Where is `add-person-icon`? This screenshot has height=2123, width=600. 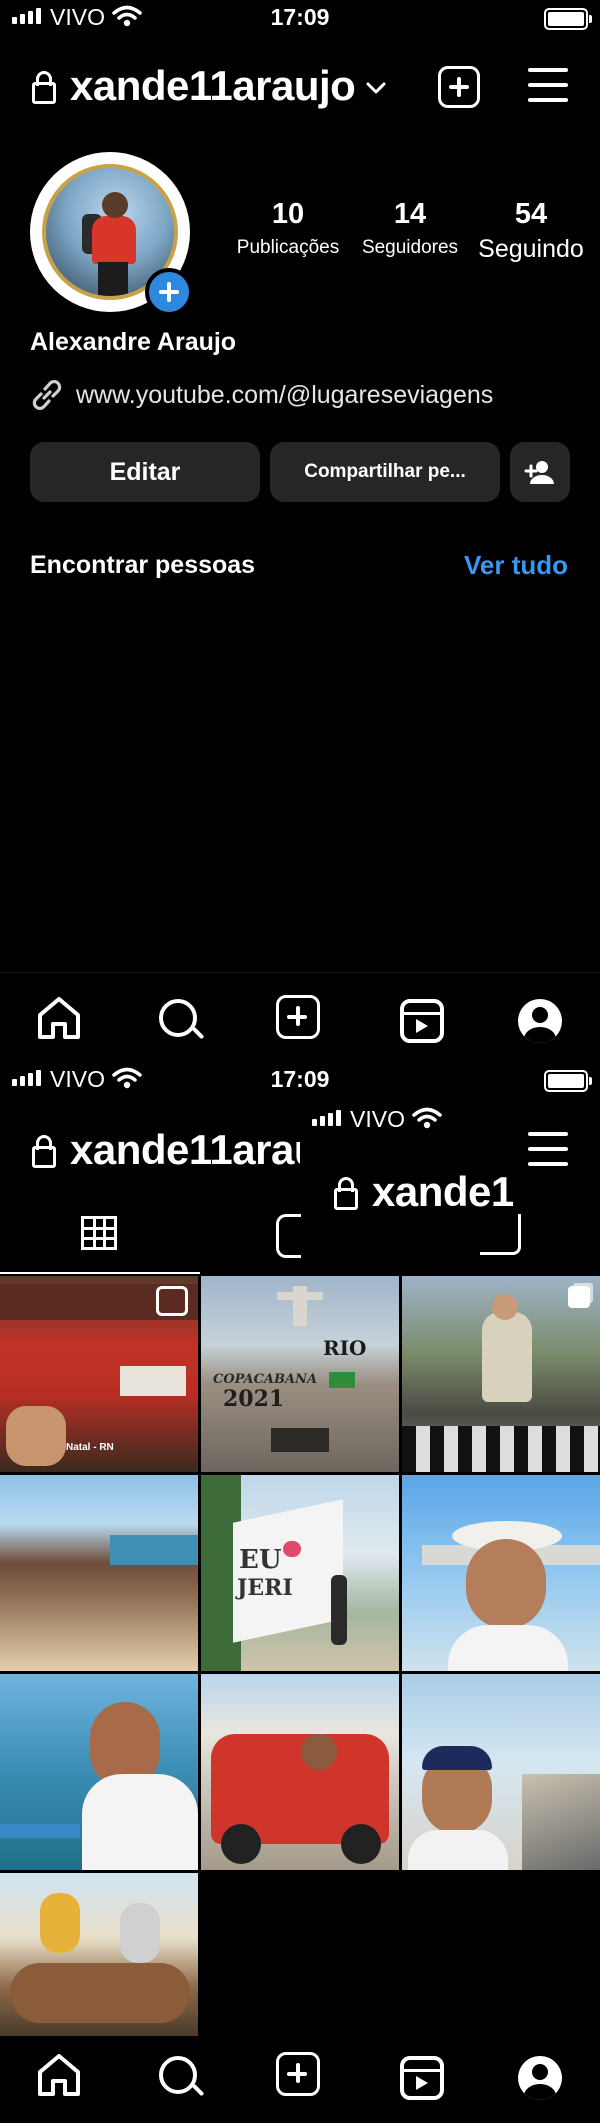 add-person-icon is located at coordinates (539, 472).